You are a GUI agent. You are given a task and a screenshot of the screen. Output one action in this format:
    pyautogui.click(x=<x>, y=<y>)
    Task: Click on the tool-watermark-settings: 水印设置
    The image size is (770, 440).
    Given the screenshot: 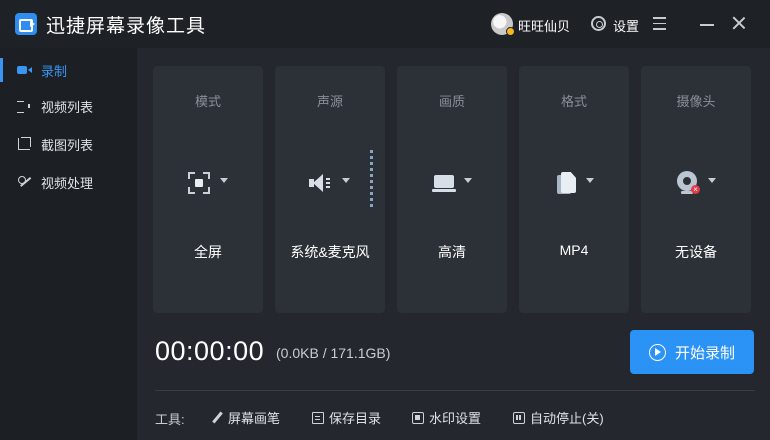 What is the action you would take?
    pyautogui.click(x=446, y=417)
    